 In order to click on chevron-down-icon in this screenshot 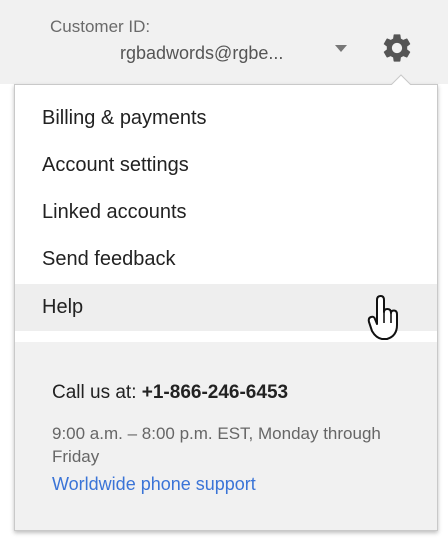, I will do `click(341, 48)`.